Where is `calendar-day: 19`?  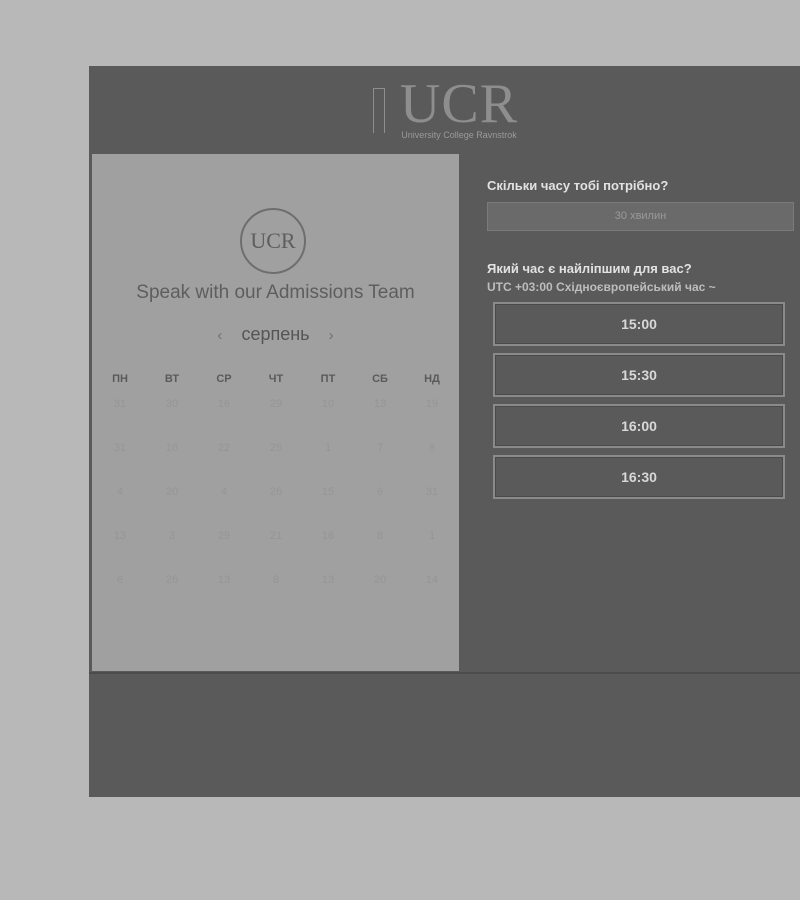
calendar-day: 19 is located at coordinates (432, 416).